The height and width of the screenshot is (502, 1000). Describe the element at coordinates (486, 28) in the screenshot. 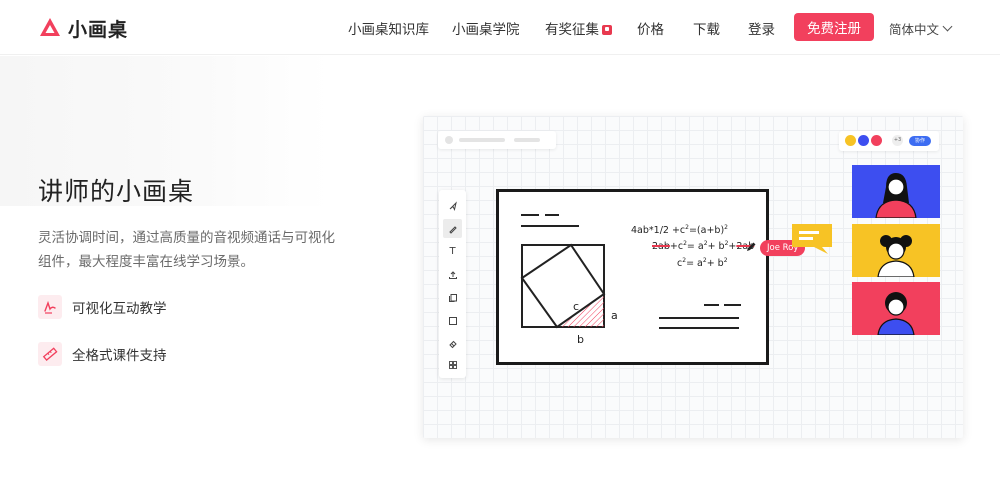

I see `nav-academy: 小画桌学院` at that location.